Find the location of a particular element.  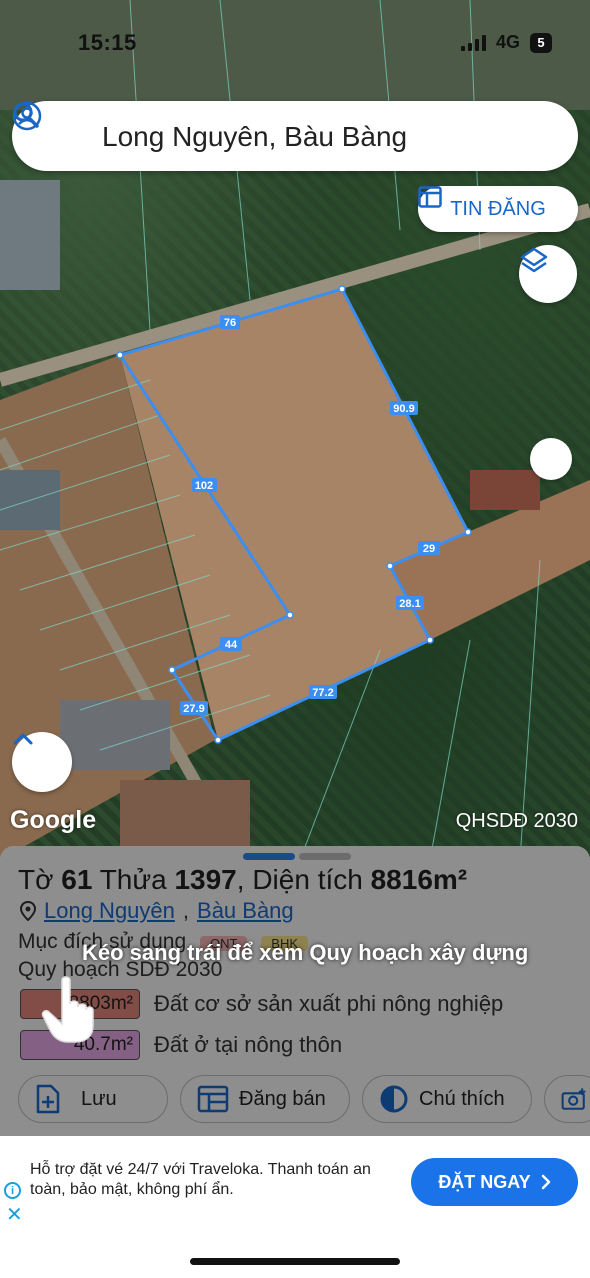

edge-label: 77.2 is located at coordinates (323, 692).